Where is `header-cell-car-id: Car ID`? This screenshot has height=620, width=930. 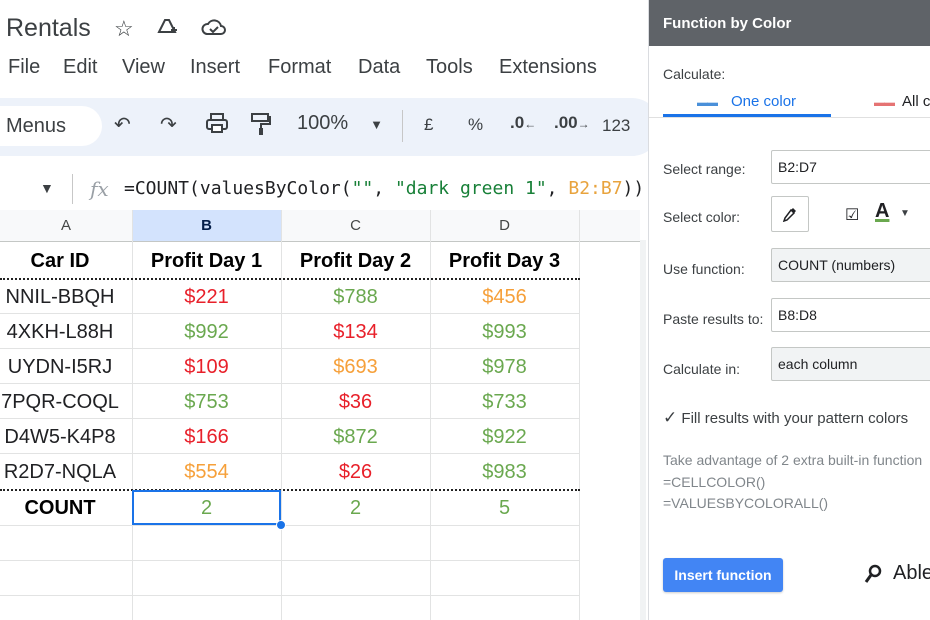
header-cell-car-id: Car ID is located at coordinates (60, 261).